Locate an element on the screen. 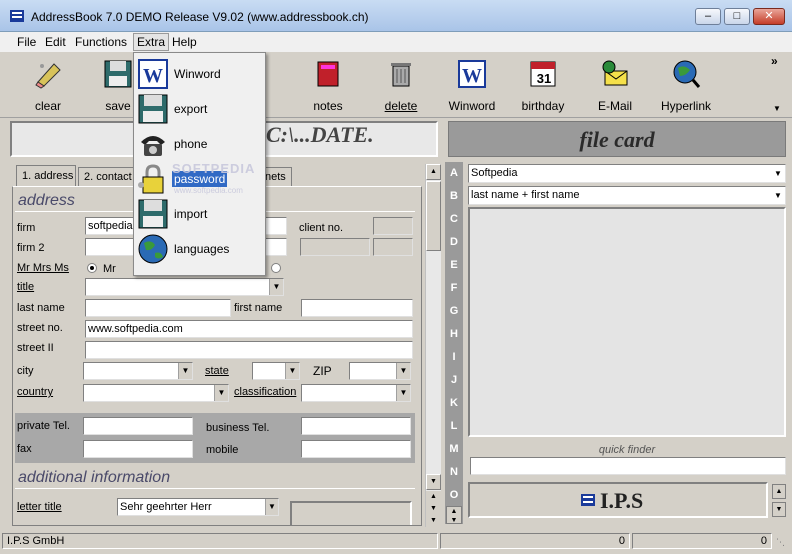 The width and height of the screenshot is (792, 554). scroll-page-down-icon: ▼ is located at coordinates (433, 509).